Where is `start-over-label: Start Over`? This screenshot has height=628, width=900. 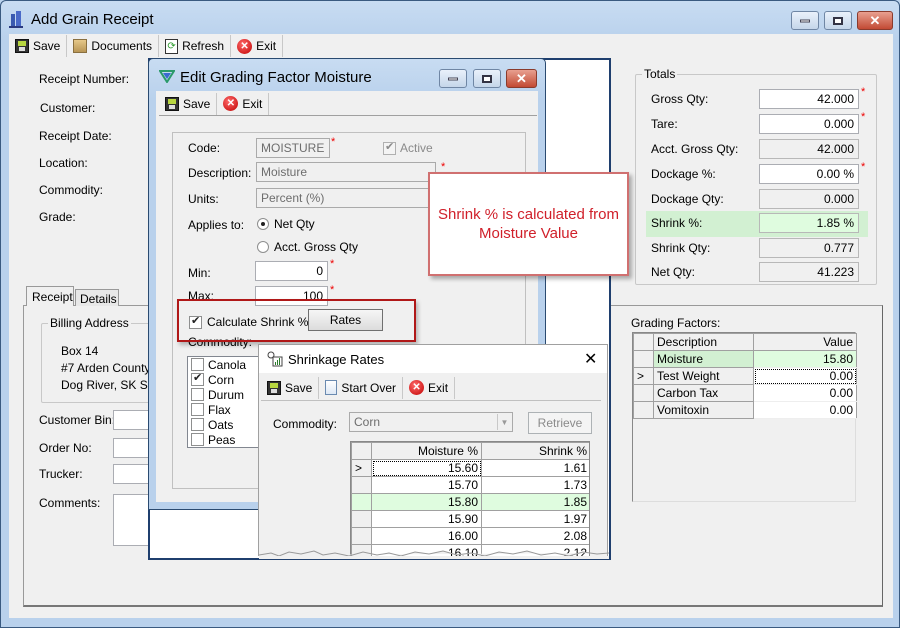
start-over-label: Start Over is located at coordinates (369, 387).